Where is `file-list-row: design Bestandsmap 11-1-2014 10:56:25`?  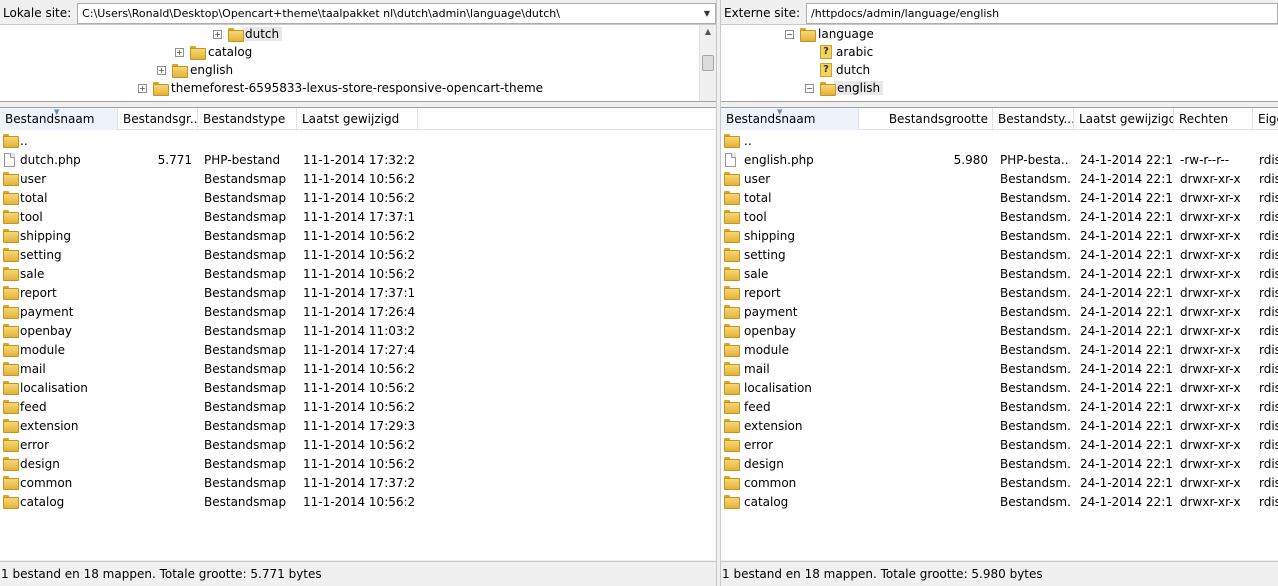 file-list-row: design Bestandsmap 11-1-2014 10:56:25 is located at coordinates (358, 464).